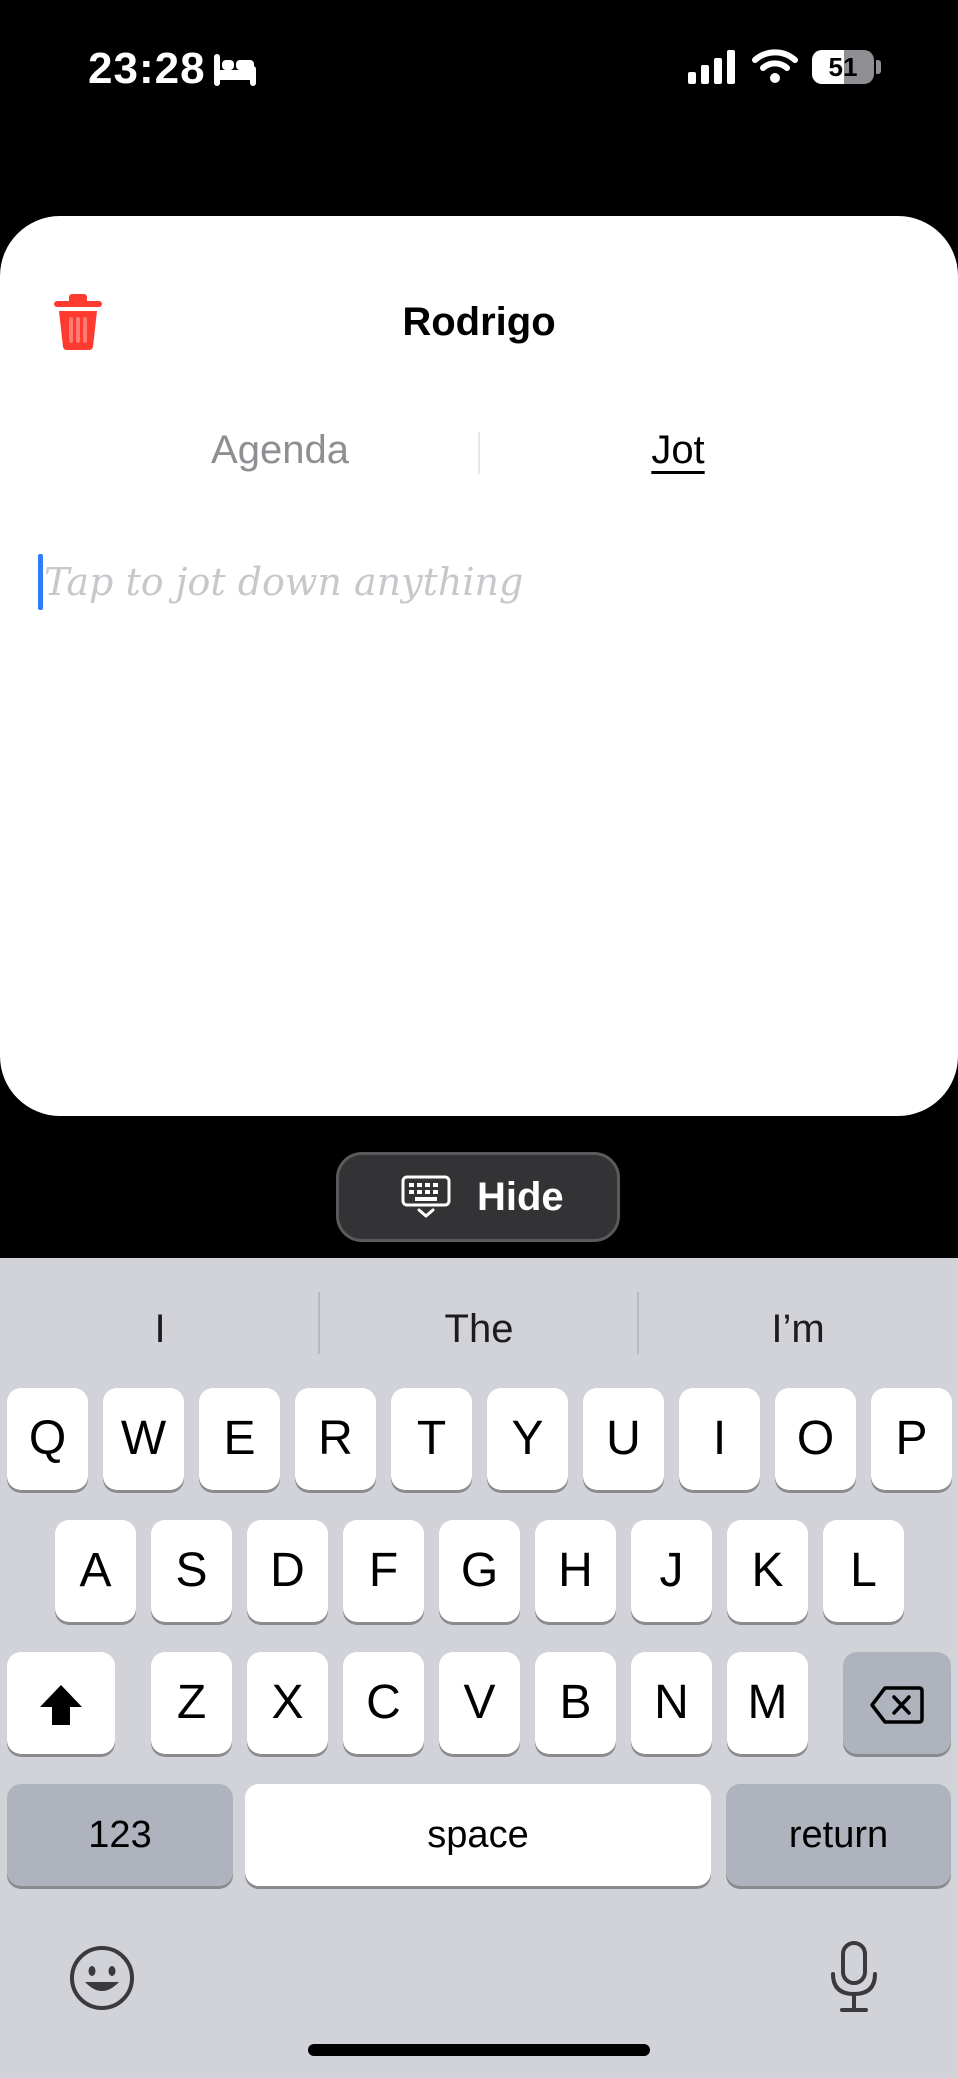 Image resolution: width=958 pixels, height=2078 pixels. I want to click on sleep-focus-icon, so click(235, 70).